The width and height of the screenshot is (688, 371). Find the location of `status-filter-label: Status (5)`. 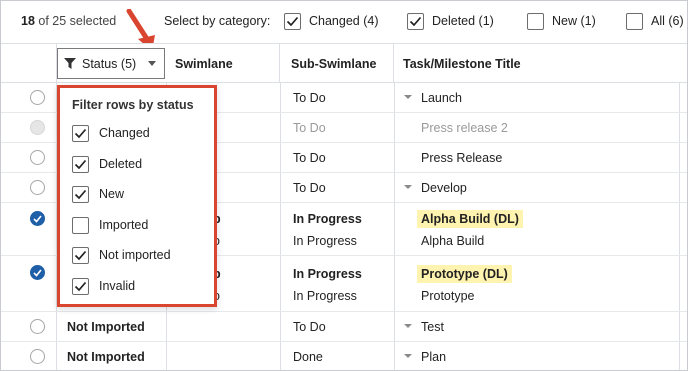

status-filter-label: Status (5) is located at coordinates (109, 63).